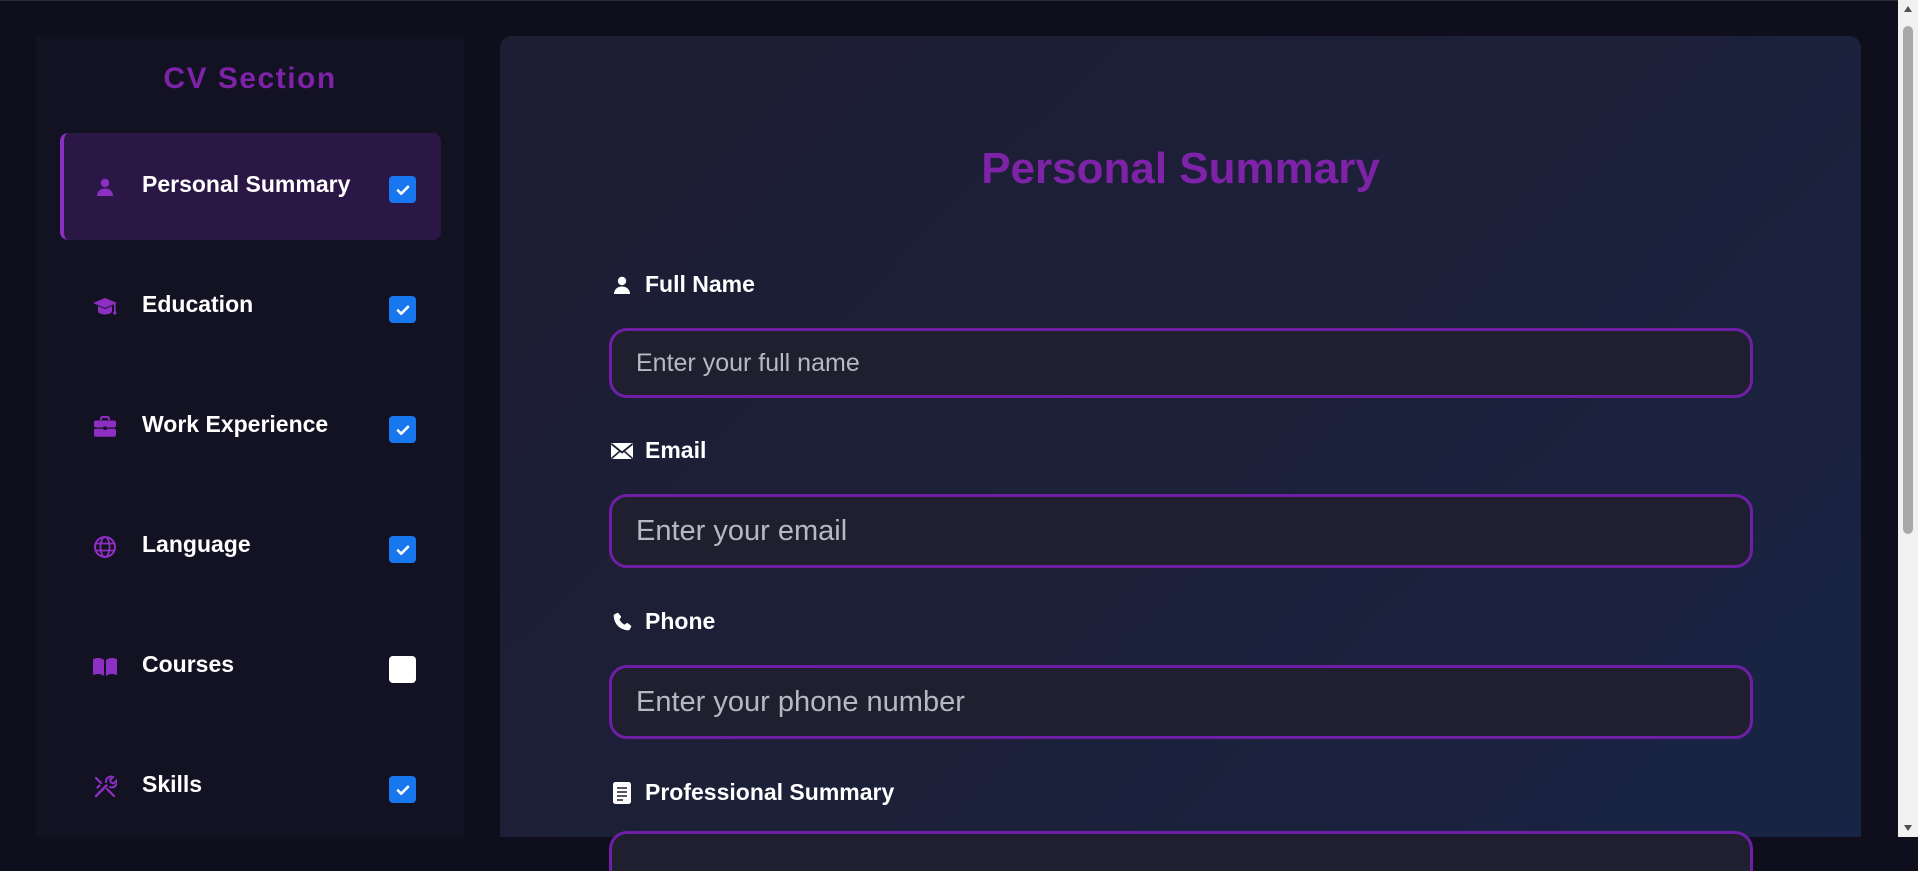 The image size is (1918, 871). I want to click on graduation-cap-icon, so click(105, 307).